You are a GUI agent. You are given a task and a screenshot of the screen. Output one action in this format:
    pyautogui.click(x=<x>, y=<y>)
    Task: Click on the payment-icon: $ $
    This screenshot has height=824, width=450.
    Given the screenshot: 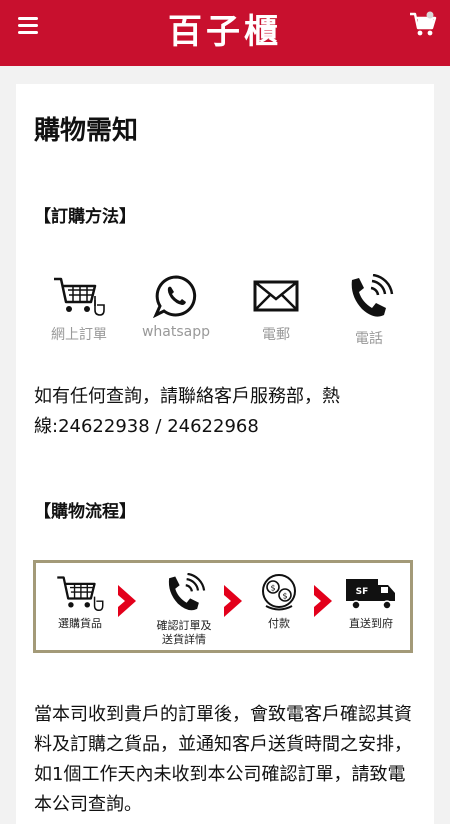 What is the action you would take?
    pyautogui.click(x=279, y=592)
    